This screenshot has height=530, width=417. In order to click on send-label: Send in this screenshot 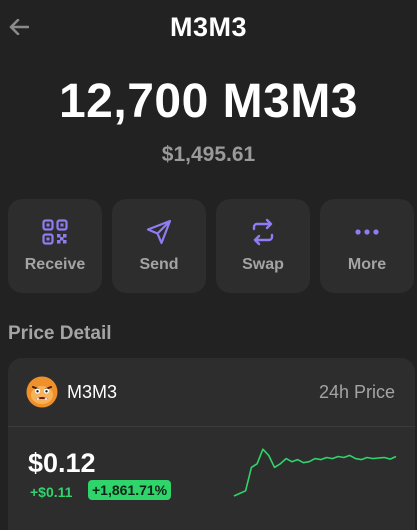, I will do `click(159, 264)`.